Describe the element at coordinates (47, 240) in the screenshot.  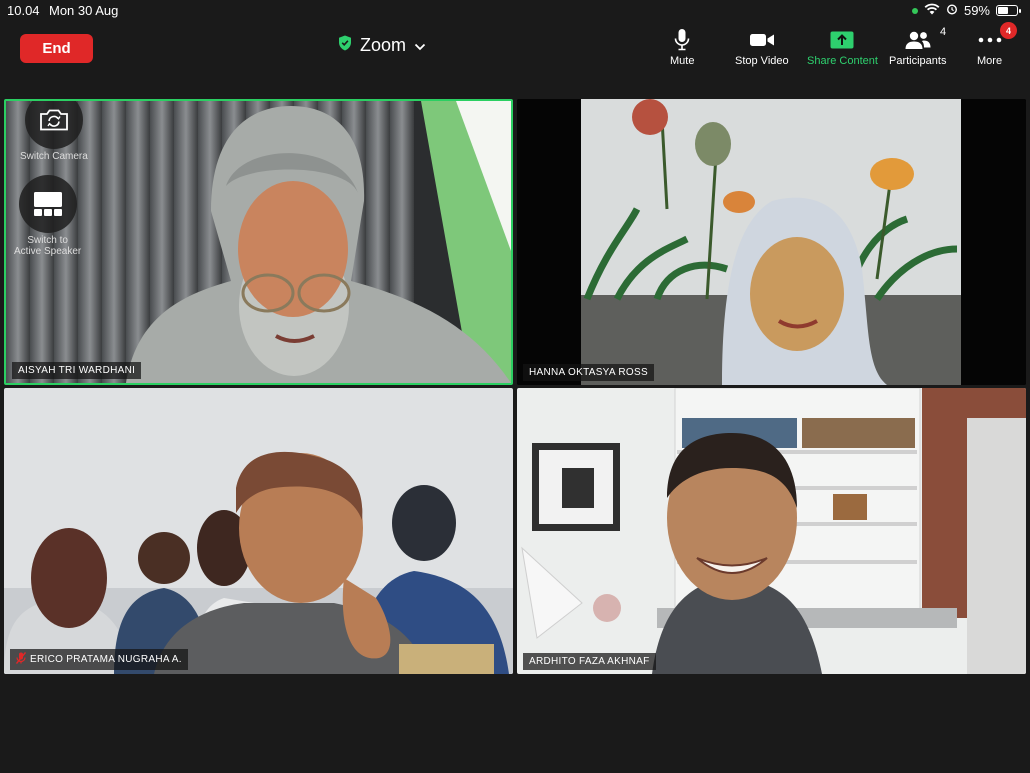
I see `switch-speaker-label-line1: Switch to` at that location.